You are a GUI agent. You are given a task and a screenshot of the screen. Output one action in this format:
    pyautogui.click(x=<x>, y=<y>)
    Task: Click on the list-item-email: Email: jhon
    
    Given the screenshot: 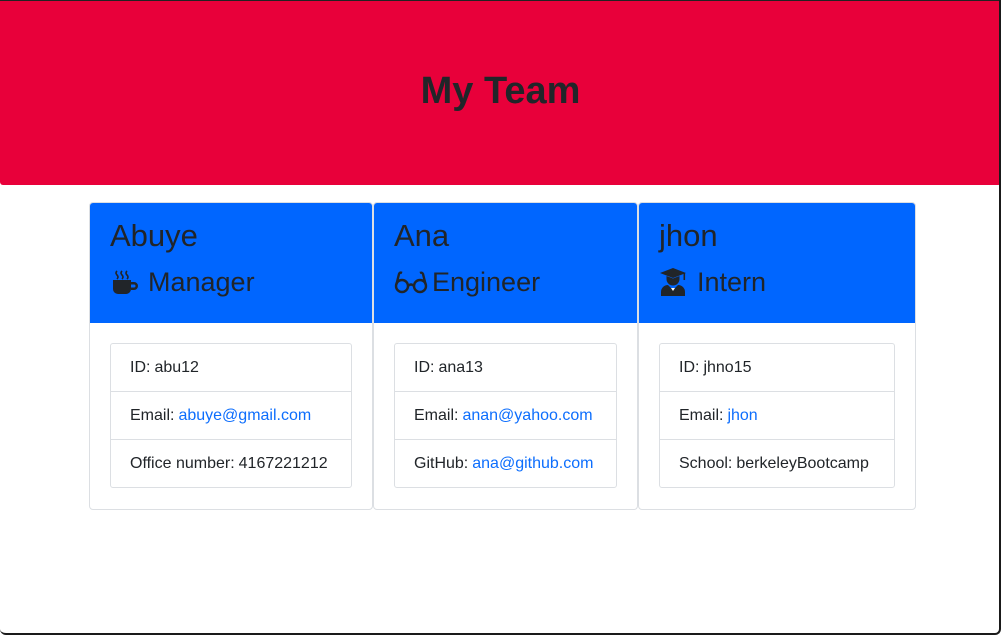 What is the action you would take?
    pyautogui.click(x=777, y=416)
    